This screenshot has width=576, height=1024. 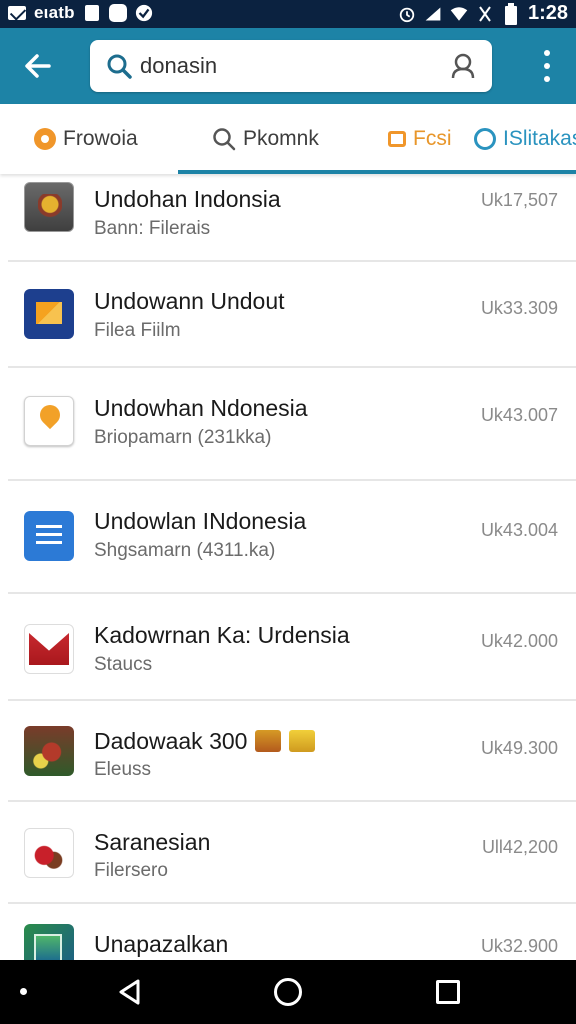 What do you see at coordinates (459, 14) in the screenshot?
I see `wifi-icon` at bounding box center [459, 14].